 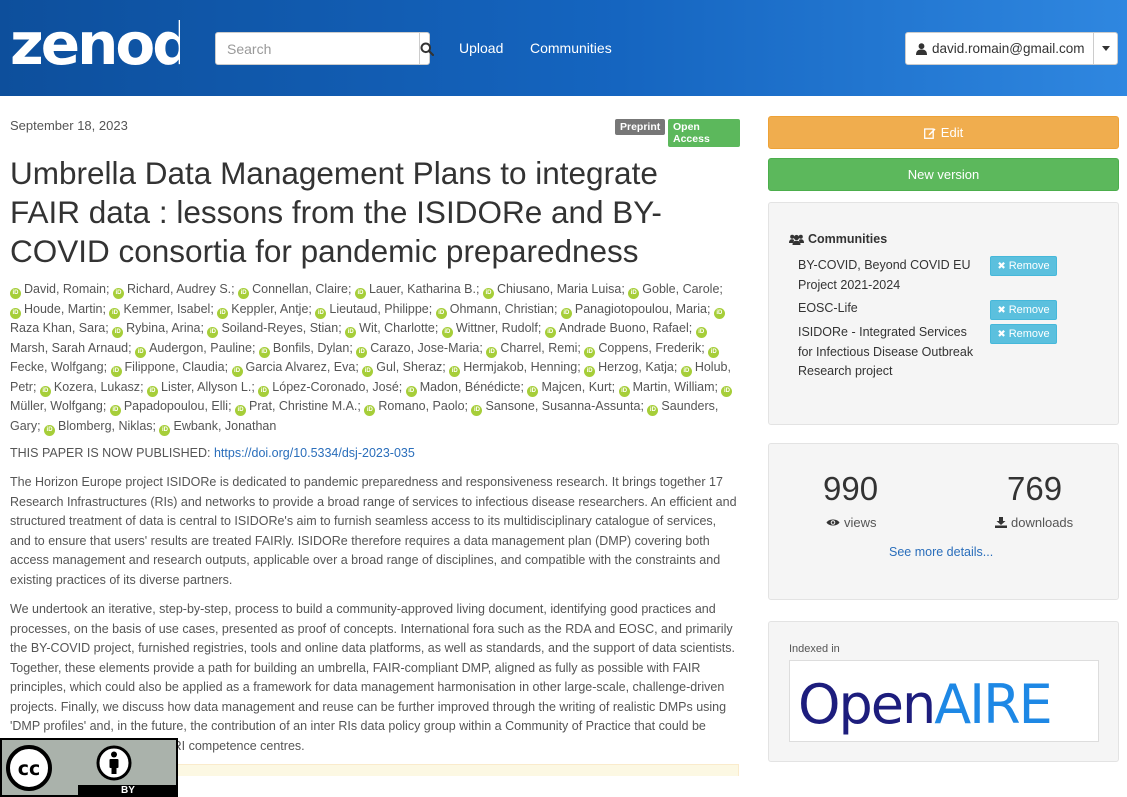 I want to click on new-version-label: New version, so click(x=943, y=174).